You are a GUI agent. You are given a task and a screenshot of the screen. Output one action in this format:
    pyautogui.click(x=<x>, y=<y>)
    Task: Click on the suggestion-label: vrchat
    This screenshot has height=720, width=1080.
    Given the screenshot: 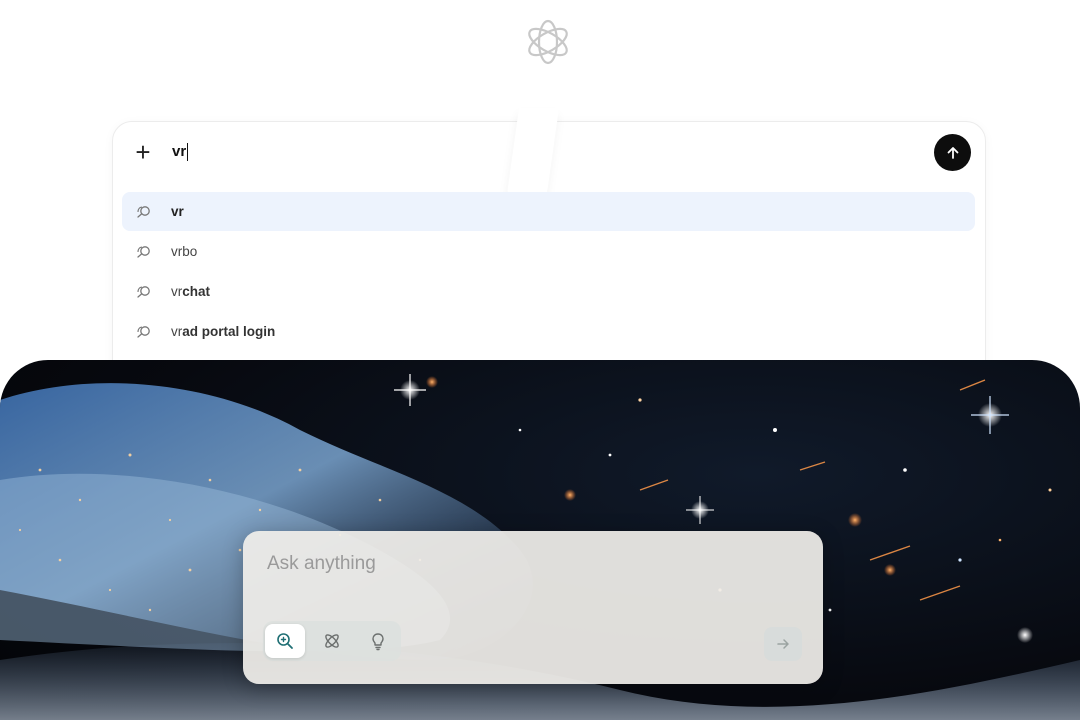 What is the action you would take?
    pyautogui.click(x=191, y=291)
    